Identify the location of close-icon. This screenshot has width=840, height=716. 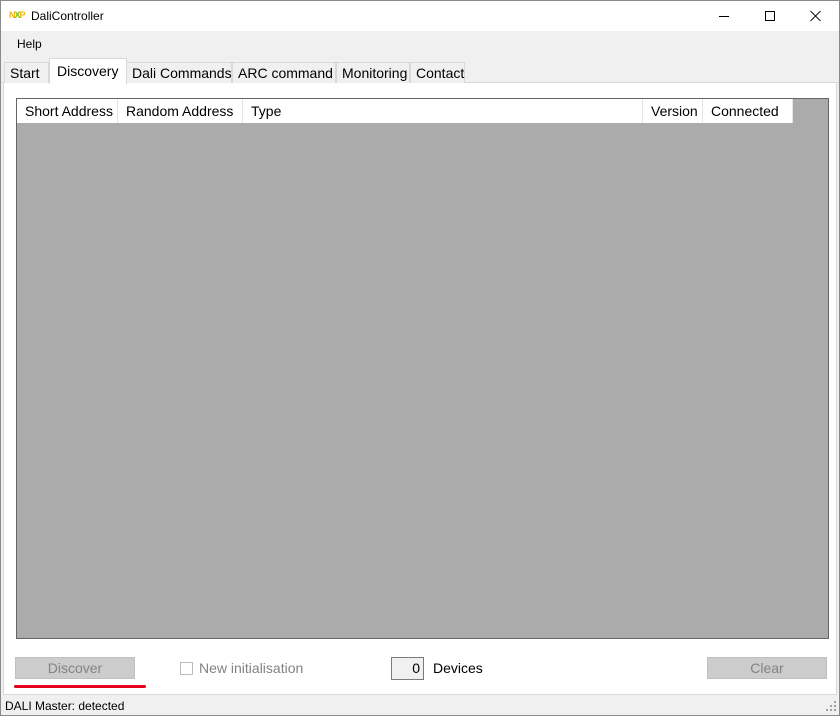
(816, 16).